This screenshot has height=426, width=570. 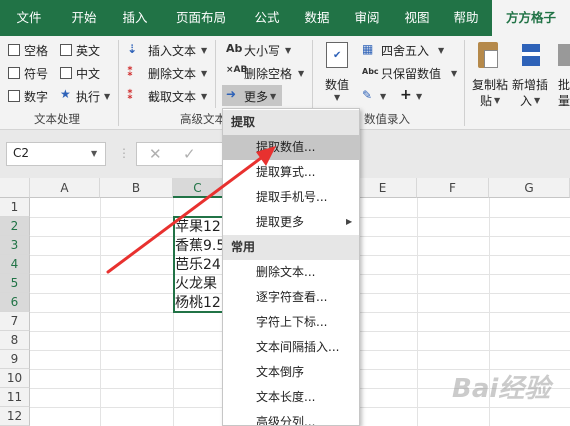 What do you see at coordinates (266, 156) in the screenshot?
I see `arrow-head` at bounding box center [266, 156].